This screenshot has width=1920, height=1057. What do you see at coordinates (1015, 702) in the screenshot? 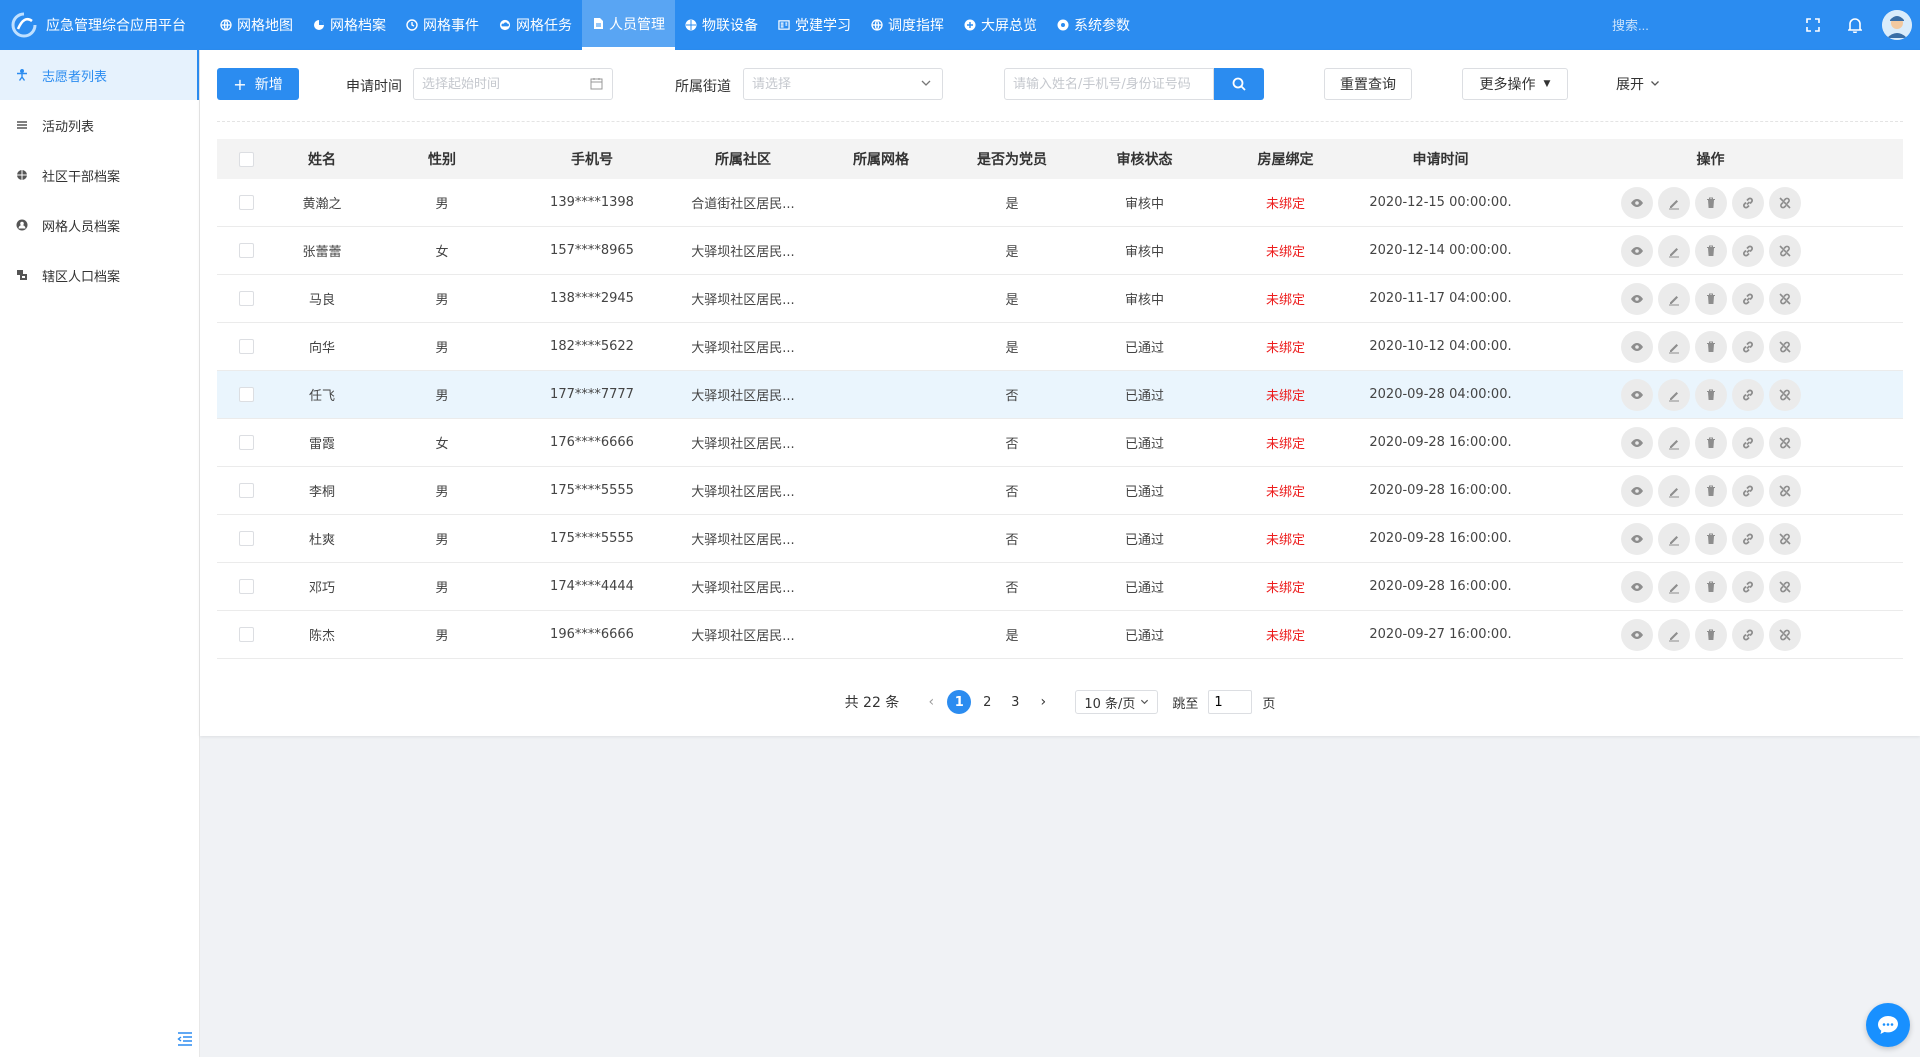
I see `page-number: 3` at bounding box center [1015, 702].